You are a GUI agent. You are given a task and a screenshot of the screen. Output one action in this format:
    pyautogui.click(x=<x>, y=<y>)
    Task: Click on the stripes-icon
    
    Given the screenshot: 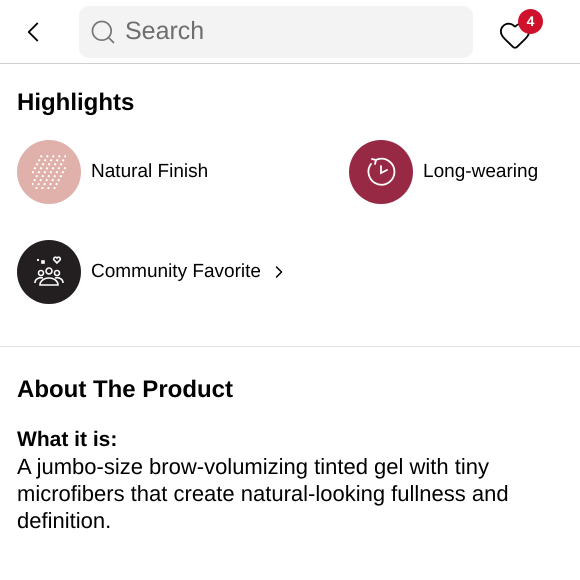 What is the action you would take?
    pyautogui.click(x=49, y=172)
    